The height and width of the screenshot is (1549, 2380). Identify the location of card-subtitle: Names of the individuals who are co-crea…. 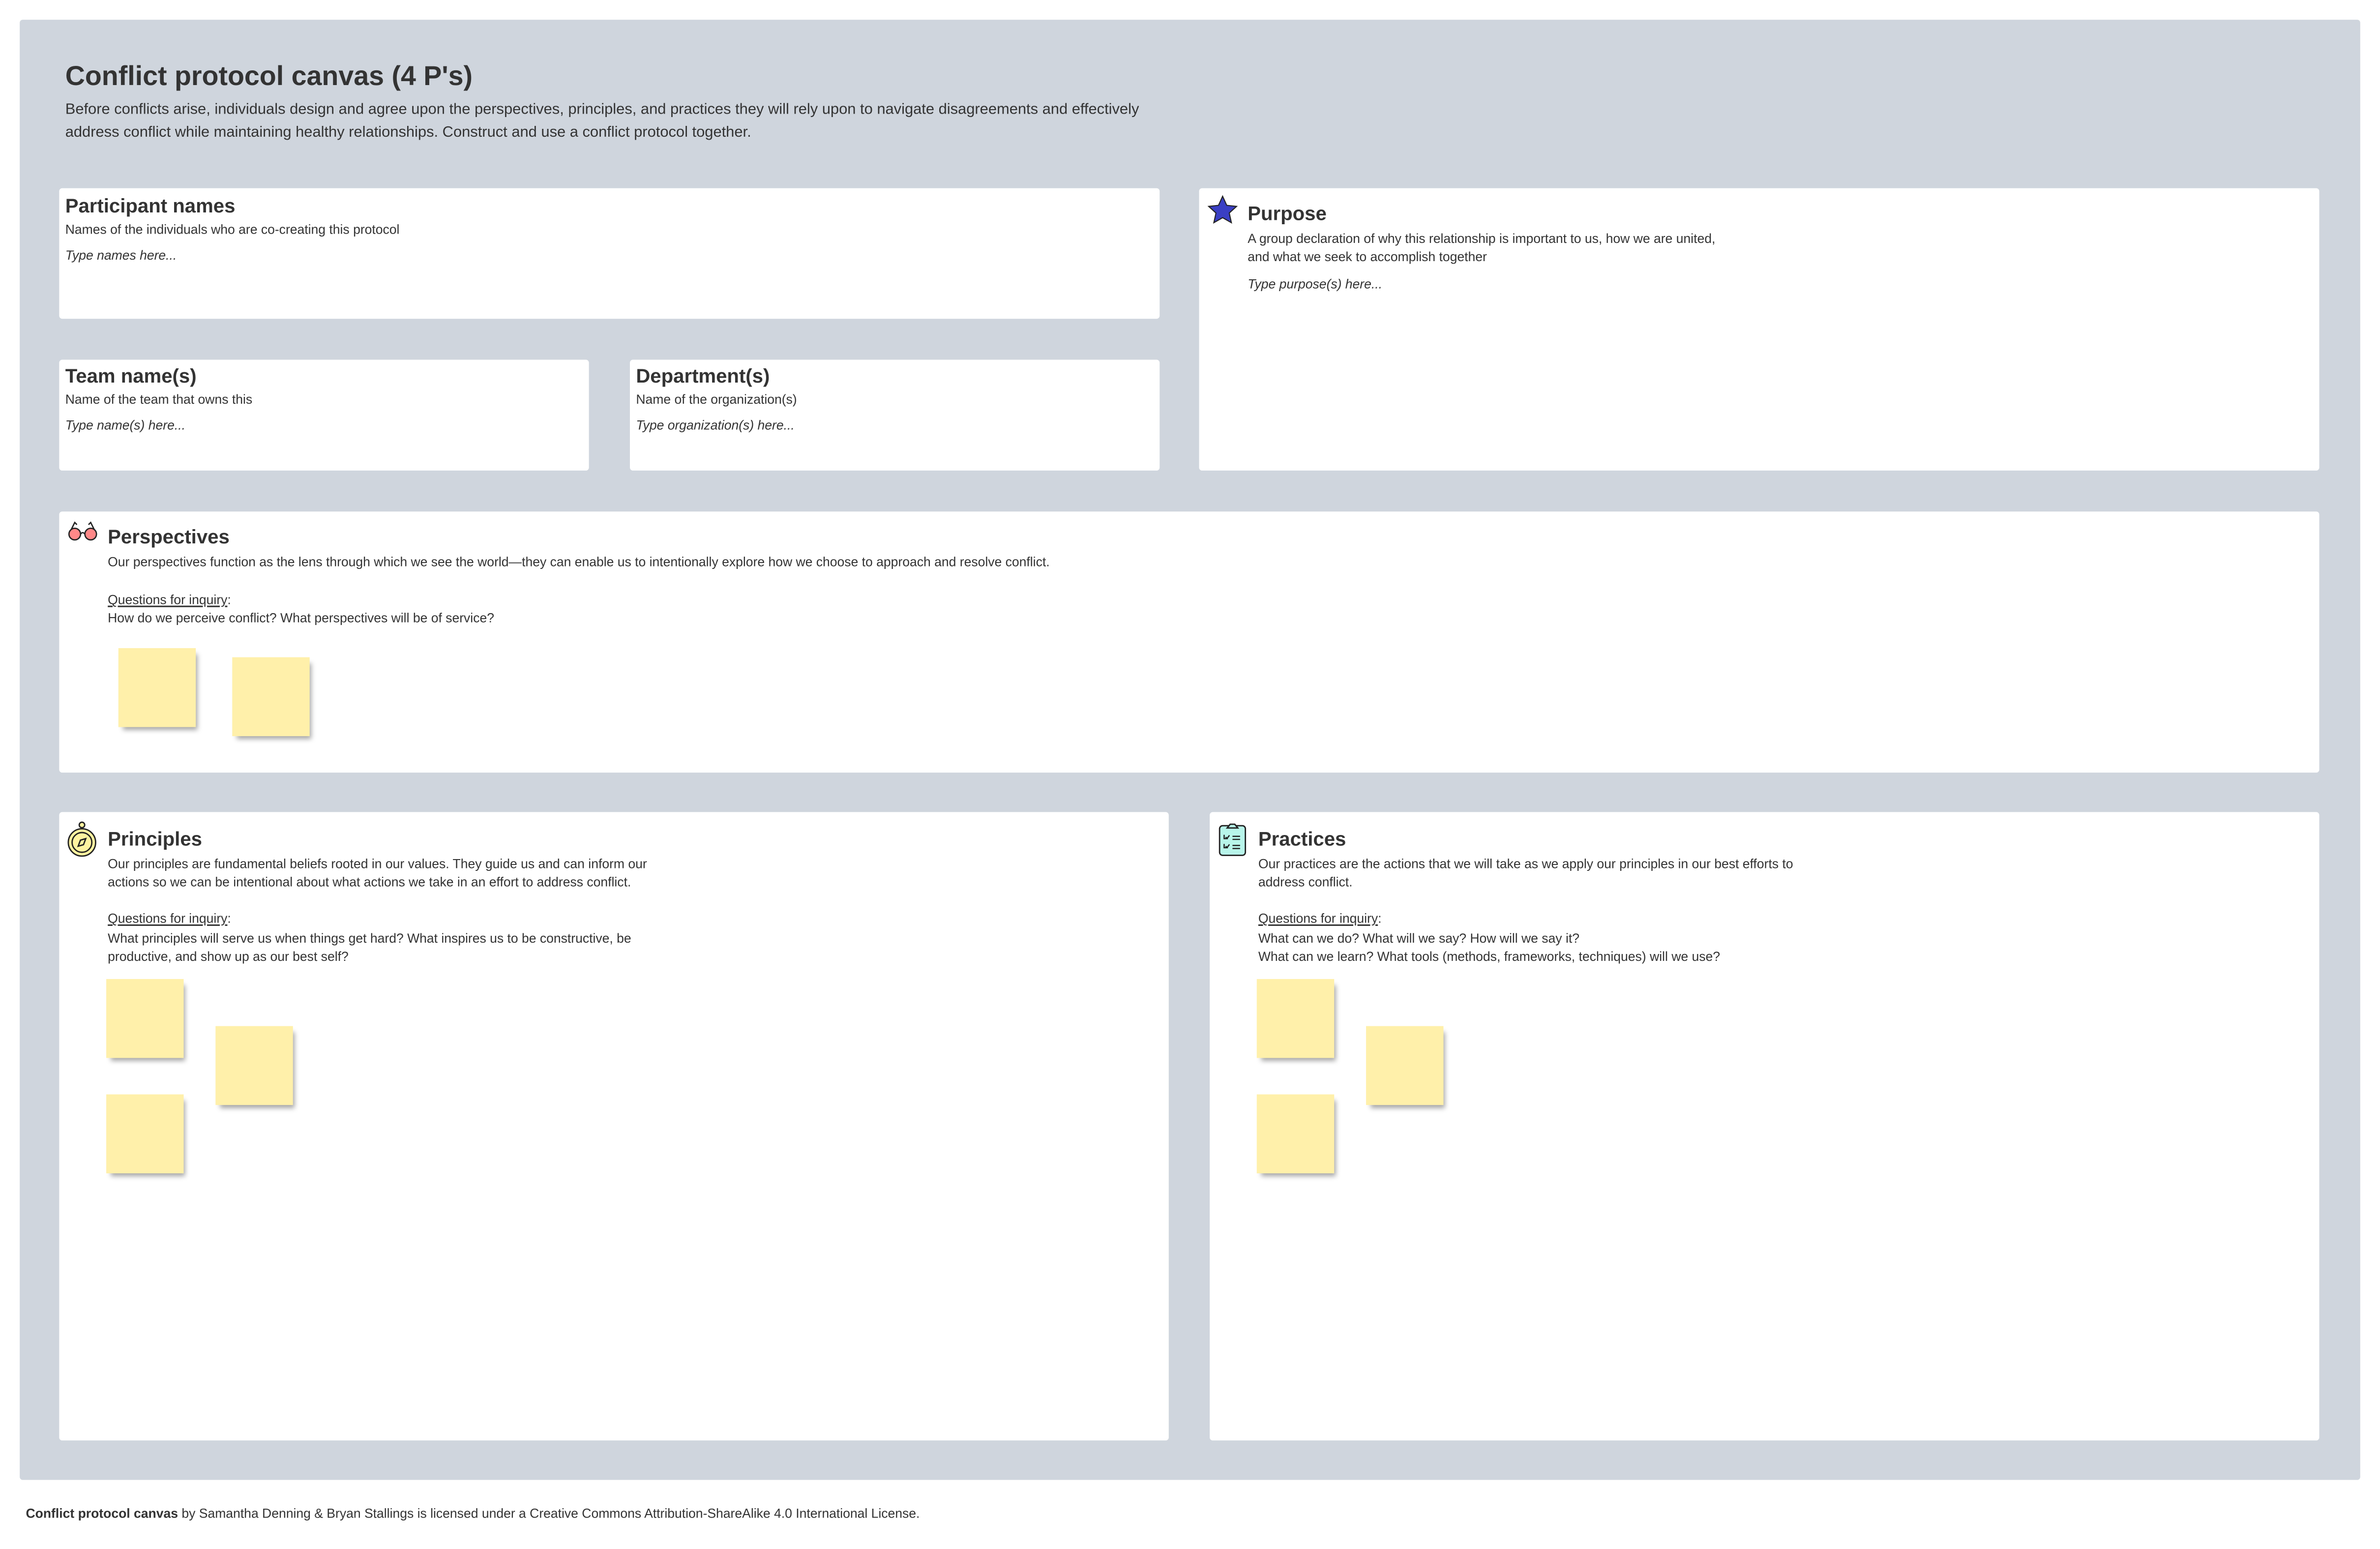
(232, 229).